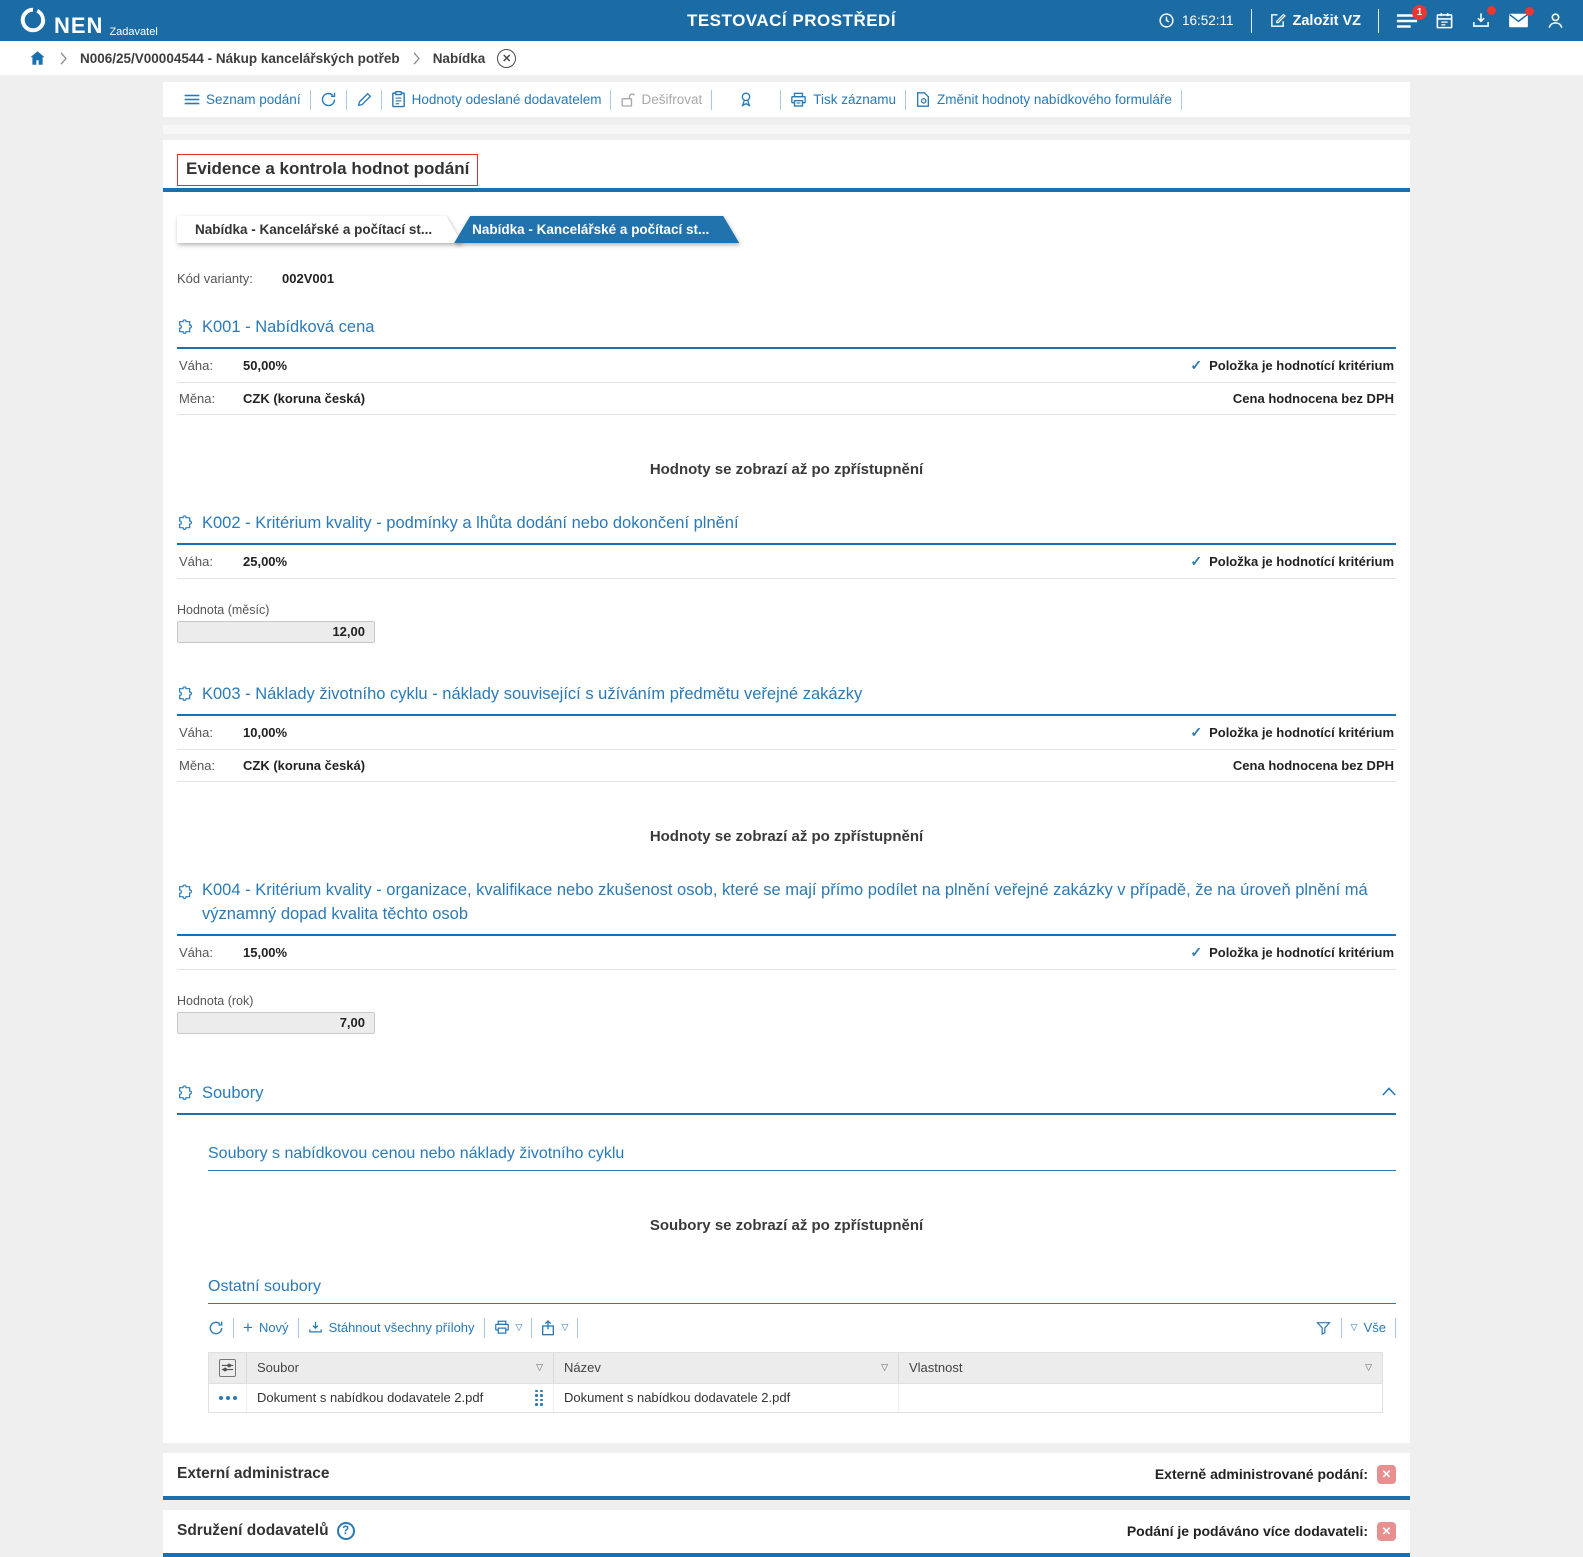 Image resolution: width=1583 pixels, height=1557 pixels. I want to click on variant-code-value: 002V001, so click(308, 278).